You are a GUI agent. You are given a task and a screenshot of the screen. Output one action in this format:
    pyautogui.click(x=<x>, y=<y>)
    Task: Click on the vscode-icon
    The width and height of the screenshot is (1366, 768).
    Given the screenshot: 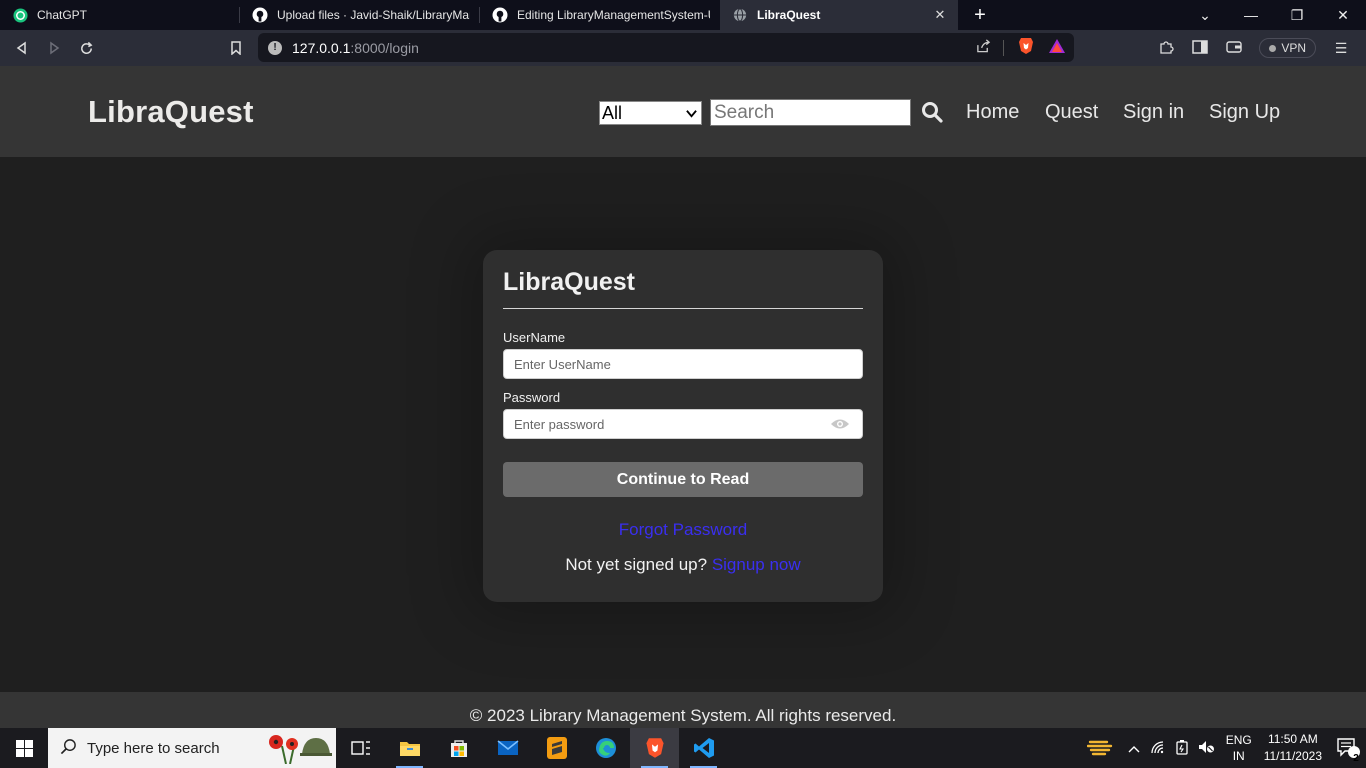 What is the action you would take?
    pyautogui.click(x=703, y=748)
    